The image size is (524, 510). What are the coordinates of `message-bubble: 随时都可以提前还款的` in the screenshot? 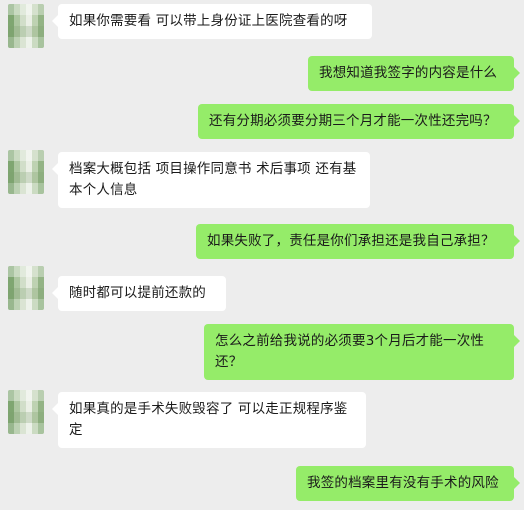 It's located at (139, 293).